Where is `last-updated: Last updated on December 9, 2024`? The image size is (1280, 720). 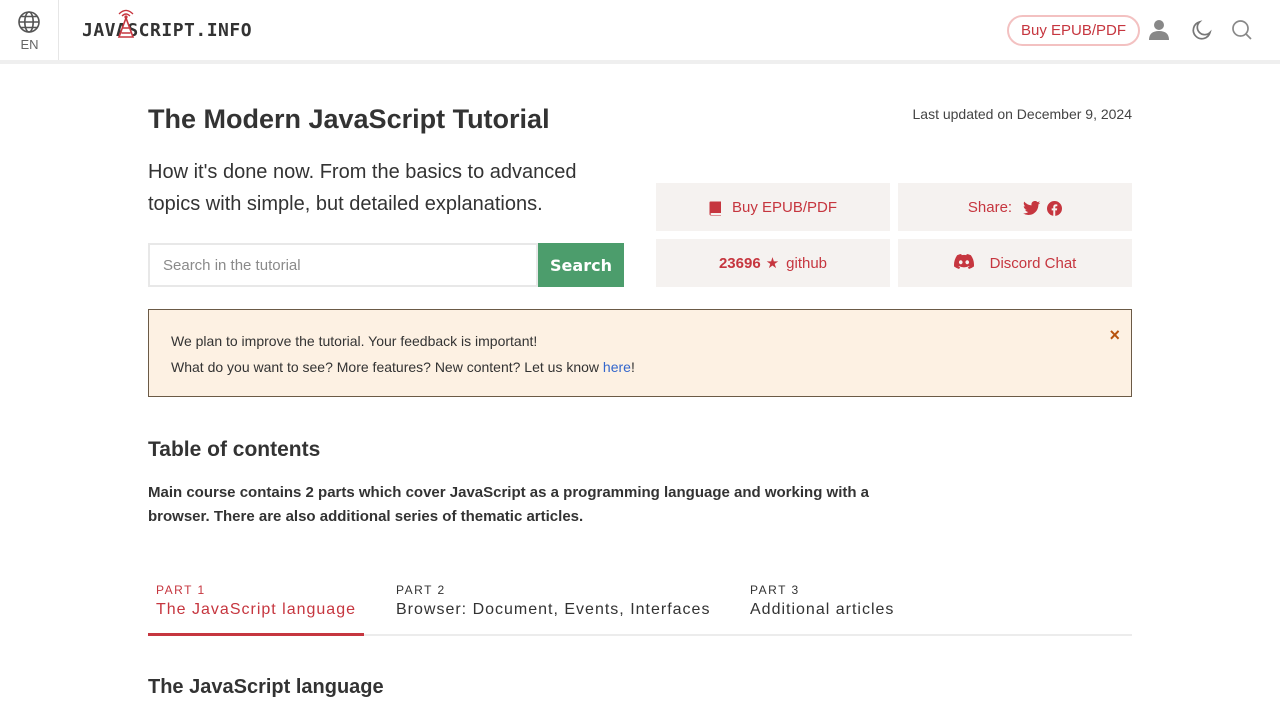
last-updated: Last updated on December 9, 2024 is located at coordinates (1022, 114).